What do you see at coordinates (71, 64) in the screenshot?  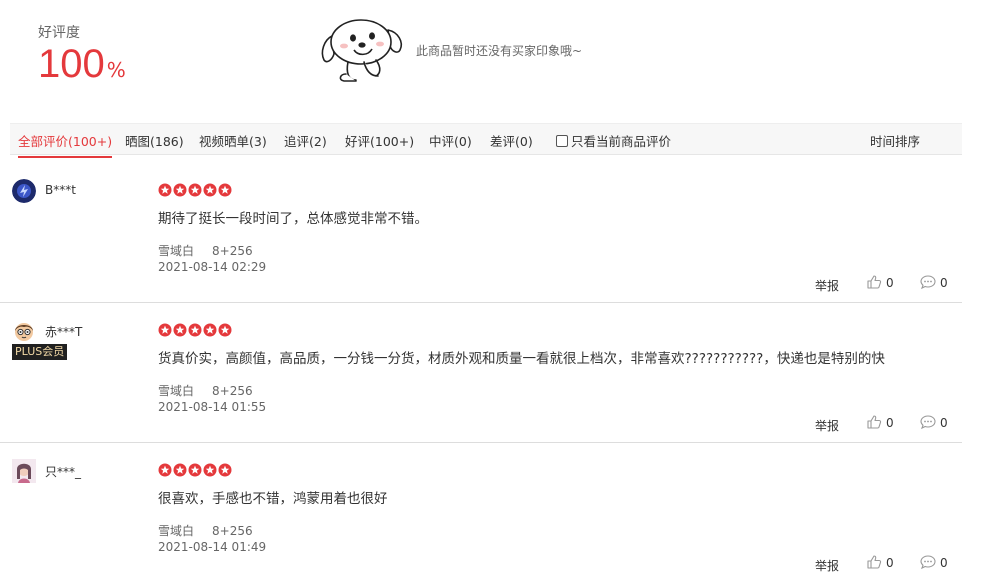 I see `rate-number: 100` at bounding box center [71, 64].